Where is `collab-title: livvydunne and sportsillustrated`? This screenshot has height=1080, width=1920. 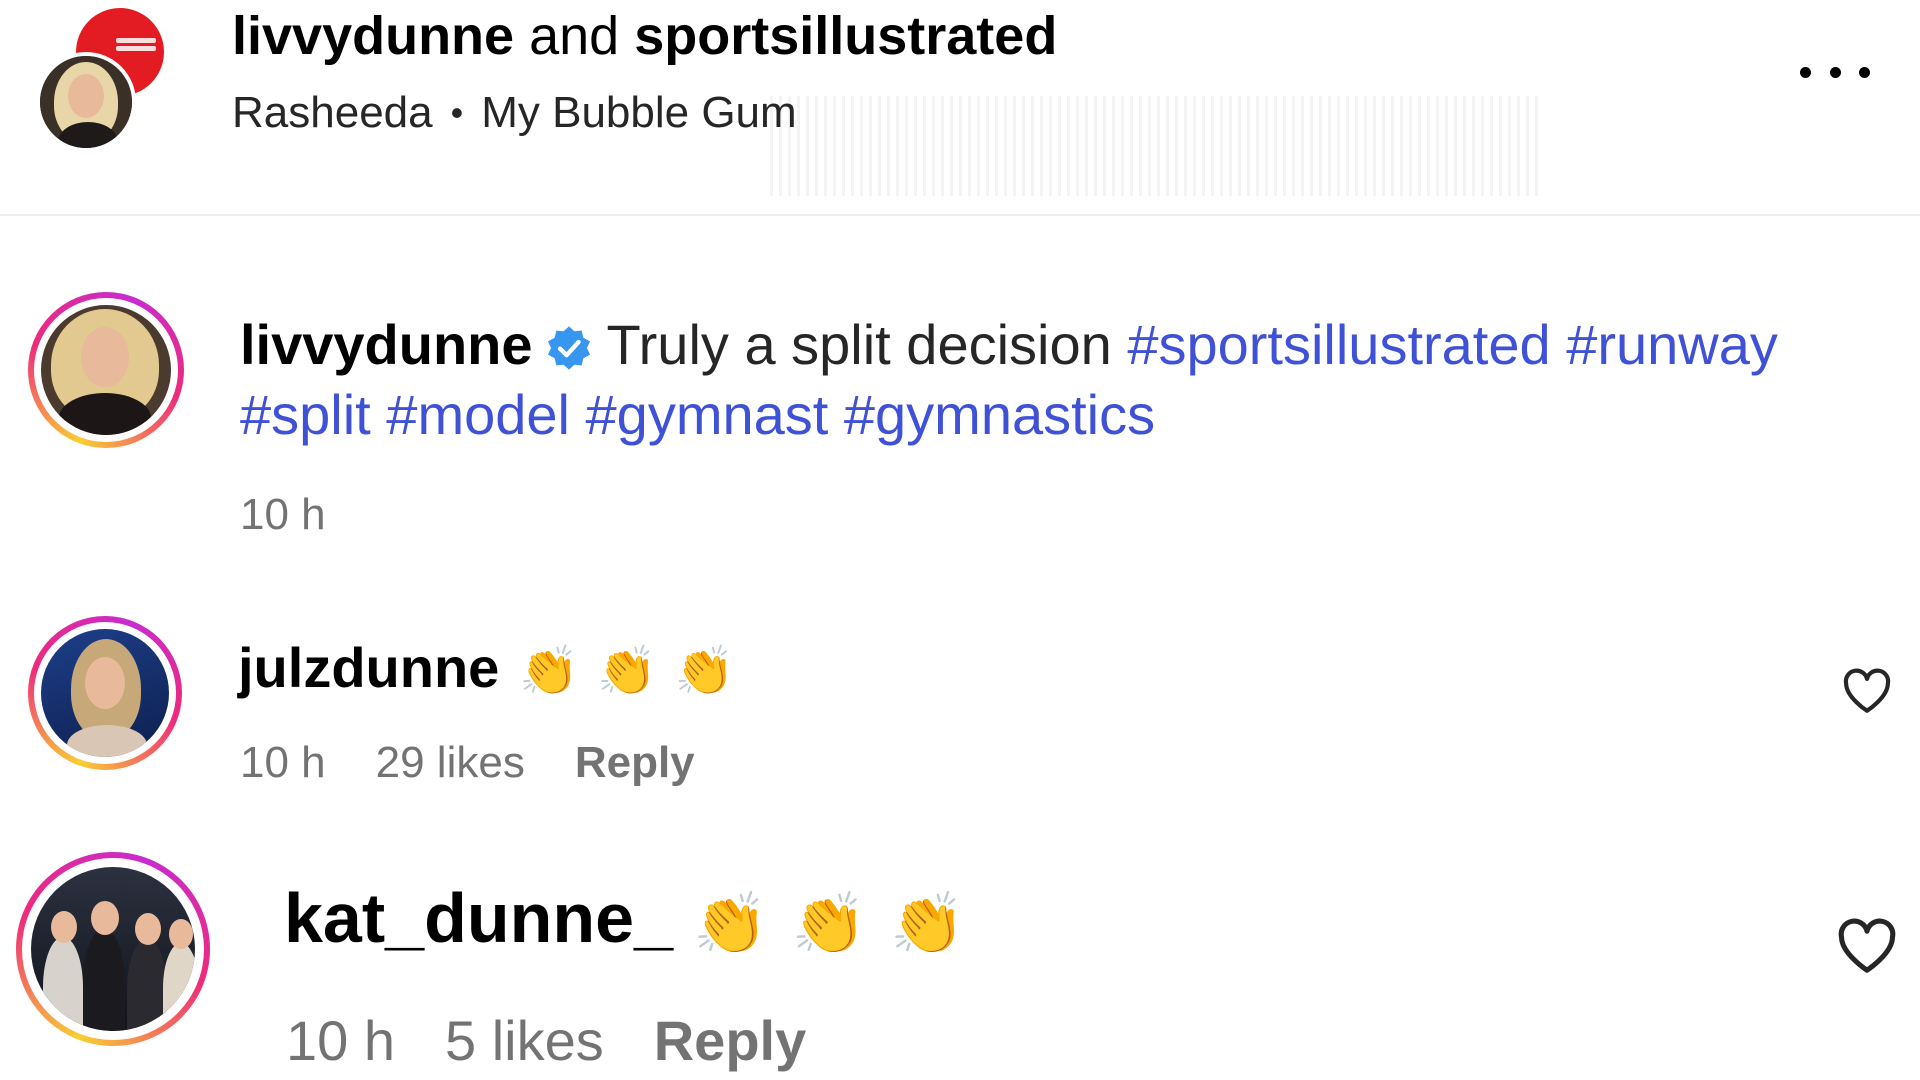
collab-title: livvydunne and sportsillustrated is located at coordinates (644, 36).